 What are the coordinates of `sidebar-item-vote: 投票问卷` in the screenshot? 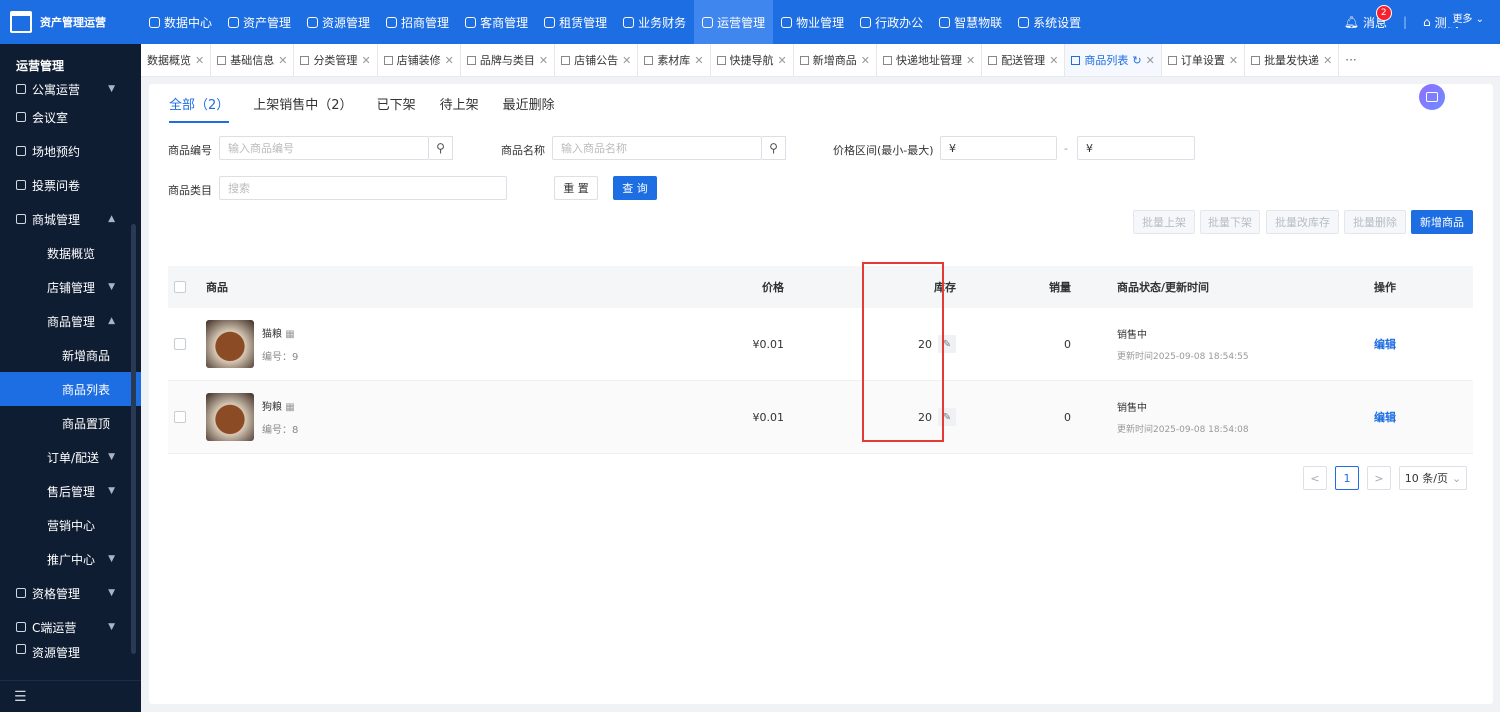 It's located at (70, 185).